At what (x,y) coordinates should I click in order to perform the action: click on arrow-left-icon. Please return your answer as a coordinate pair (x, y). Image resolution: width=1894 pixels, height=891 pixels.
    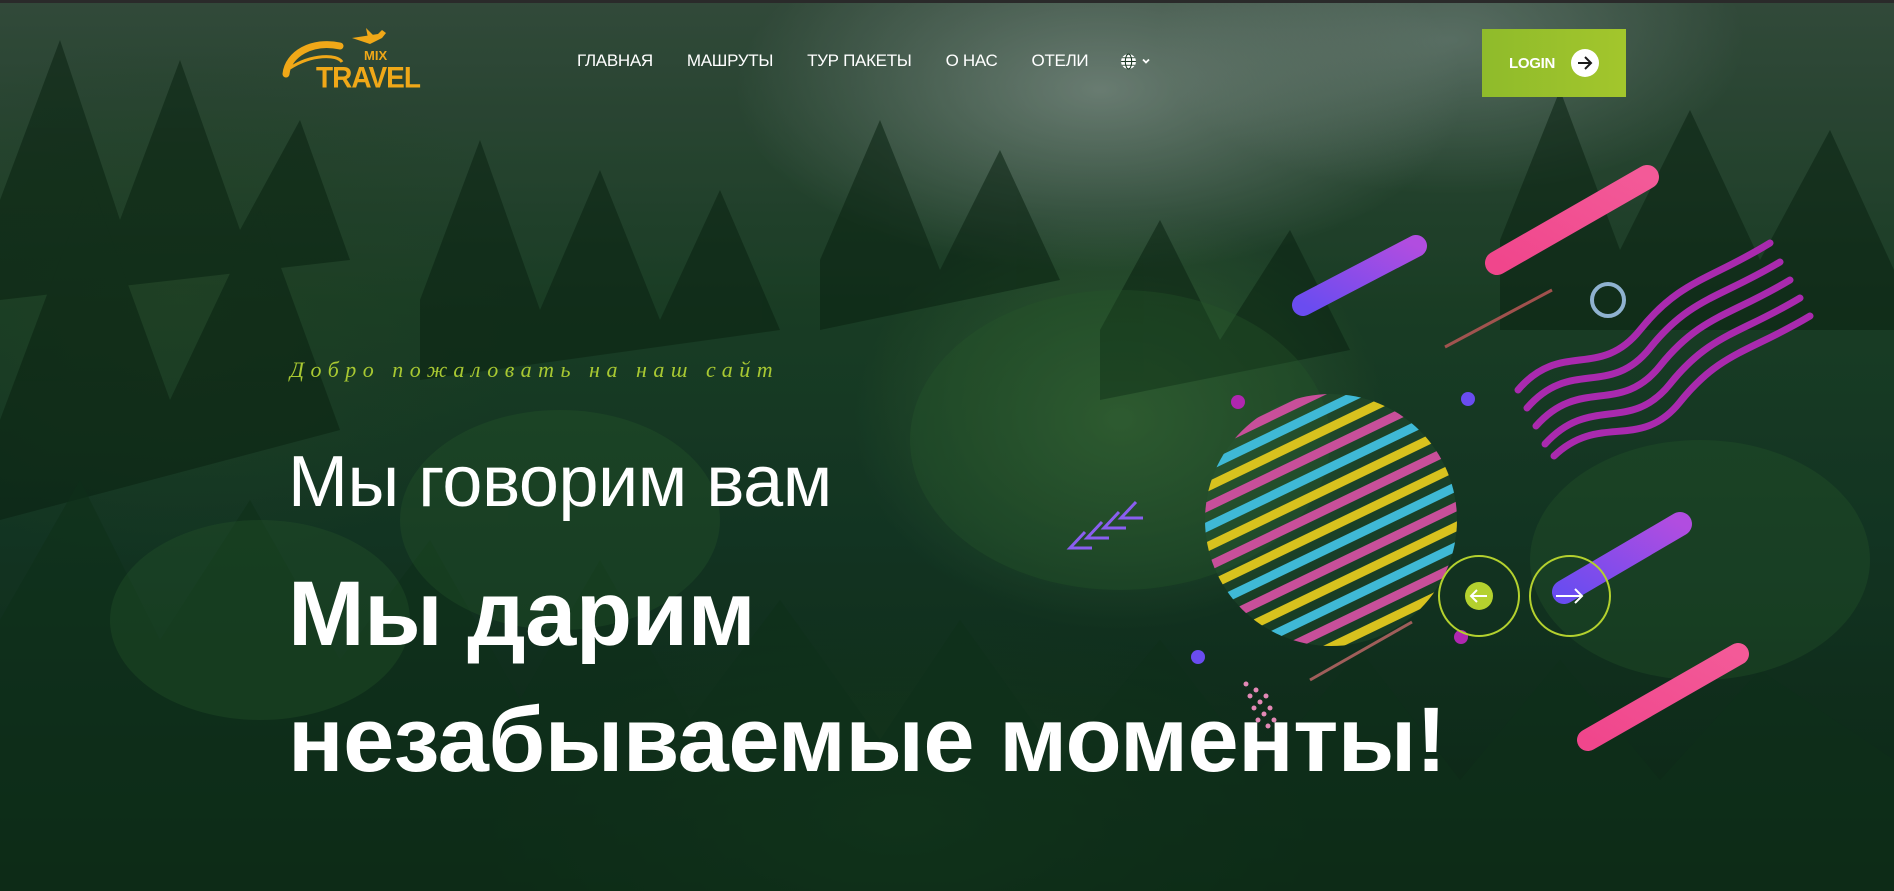
    Looking at the image, I should click on (1479, 596).